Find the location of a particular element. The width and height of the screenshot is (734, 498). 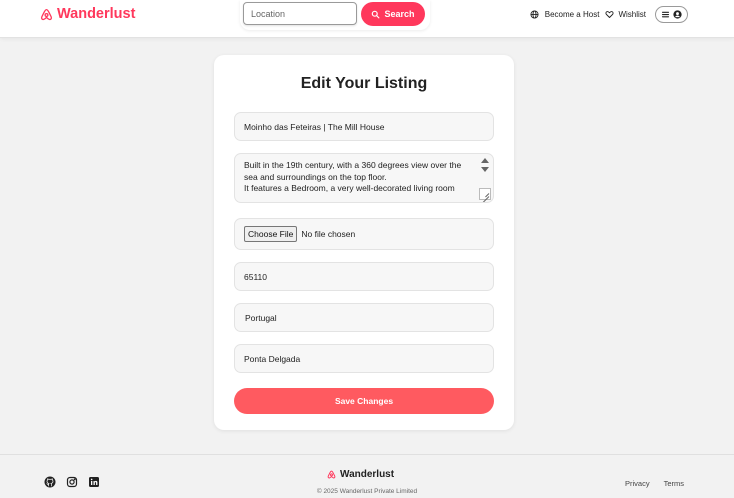

github-icon is located at coordinates (50, 482).